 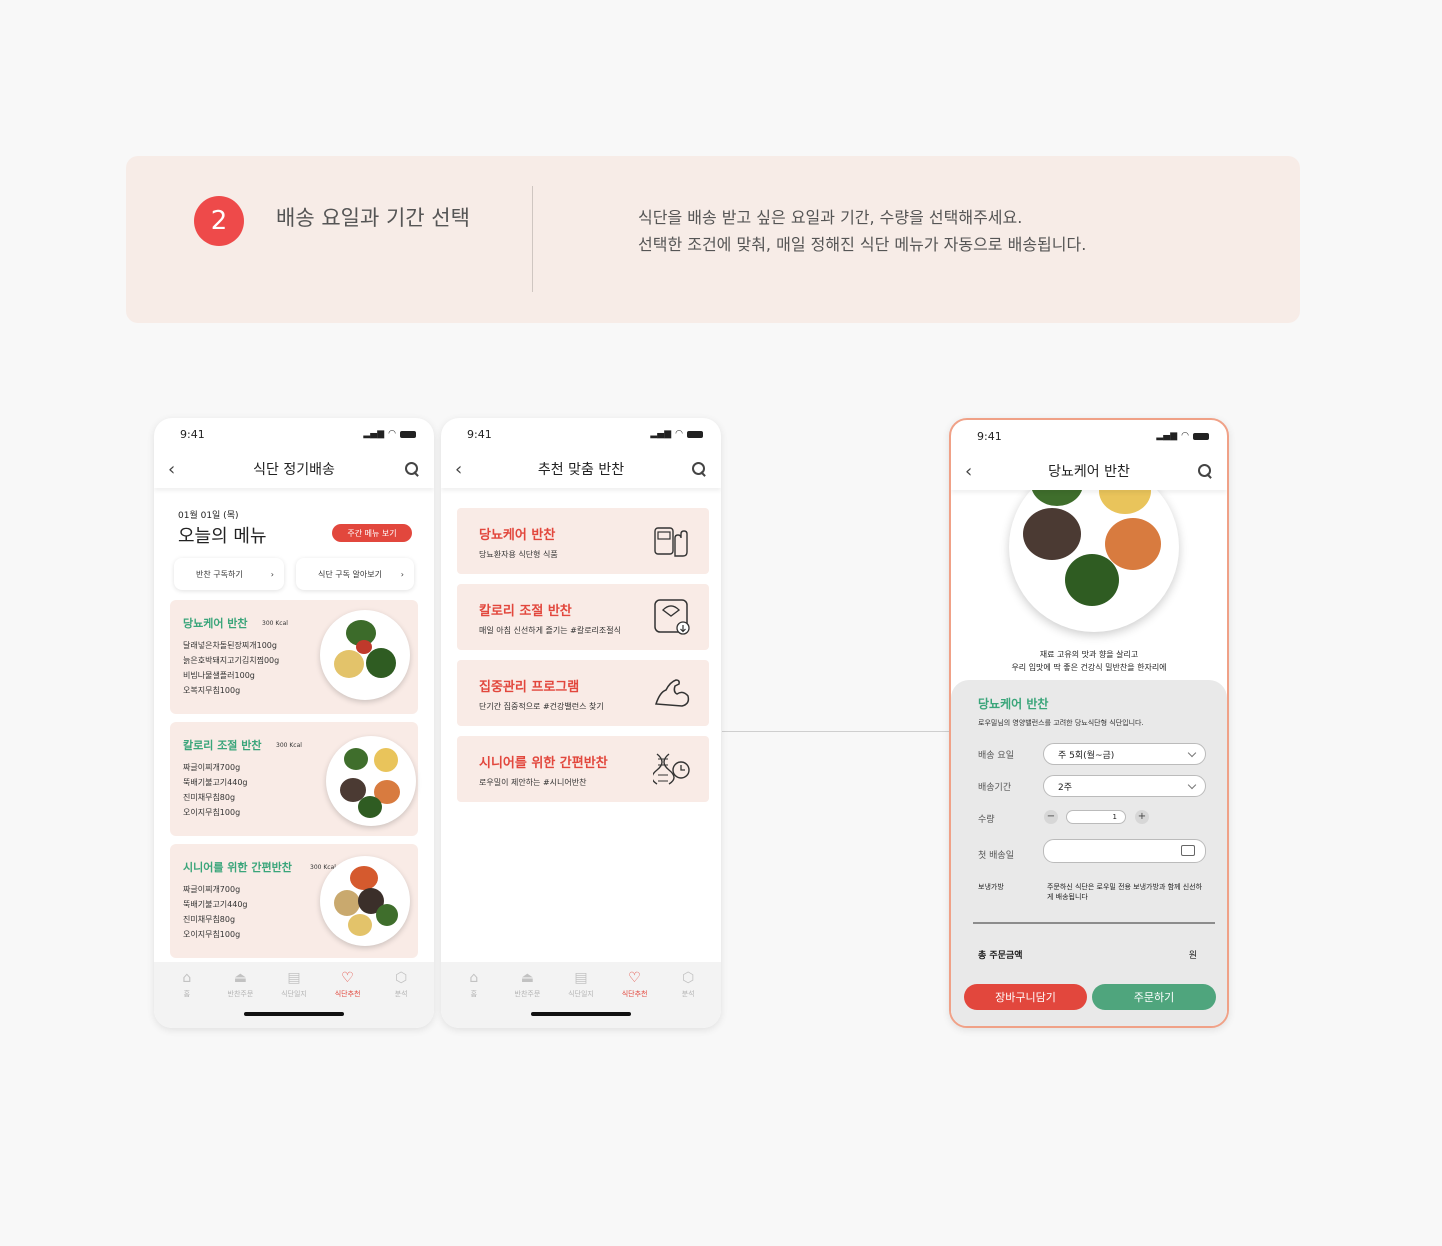 What do you see at coordinates (671, 769) in the screenshot?
I see `dna-clock-icon` at bounding box center [671, 769].